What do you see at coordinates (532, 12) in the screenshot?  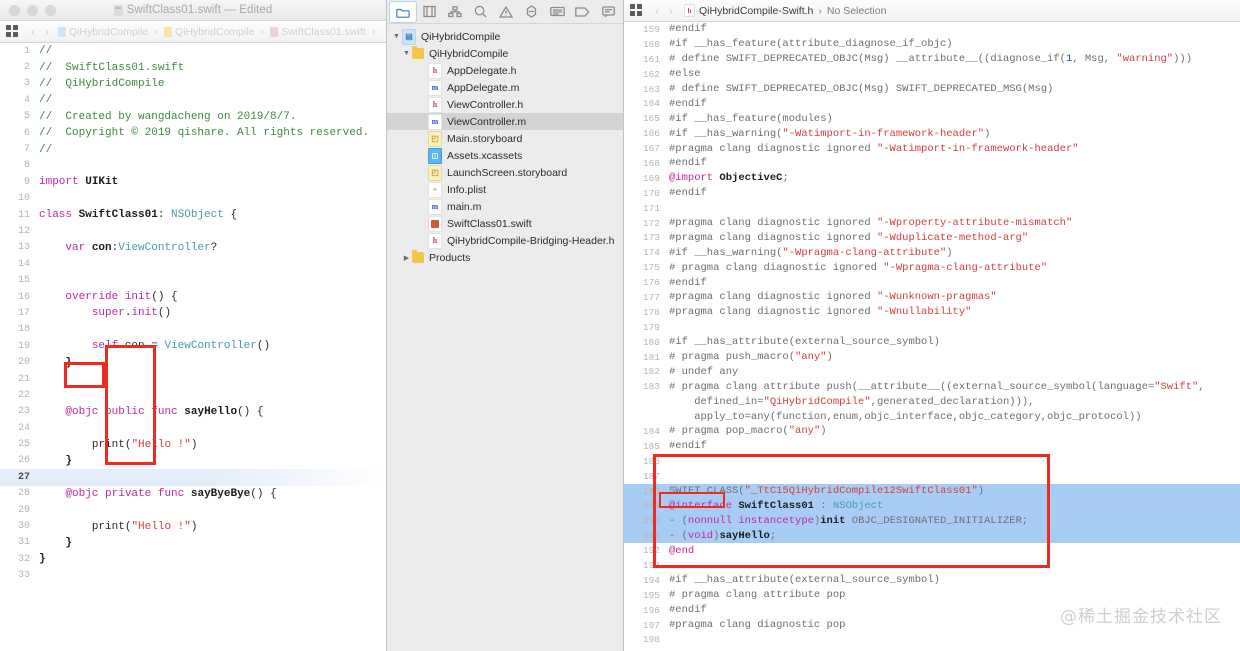 I see `test-icon` at bounding box center [532, 12].